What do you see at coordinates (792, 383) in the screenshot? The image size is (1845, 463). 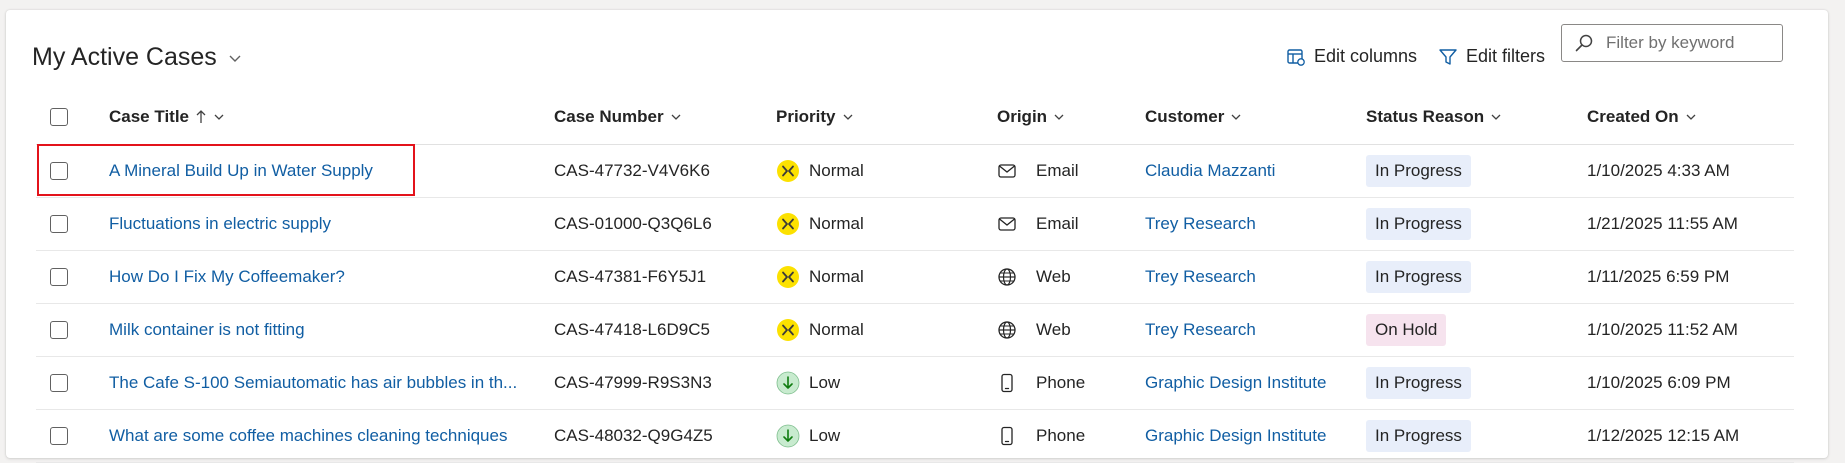 I see `low-priority-icon` at bounding box center [792, 383].